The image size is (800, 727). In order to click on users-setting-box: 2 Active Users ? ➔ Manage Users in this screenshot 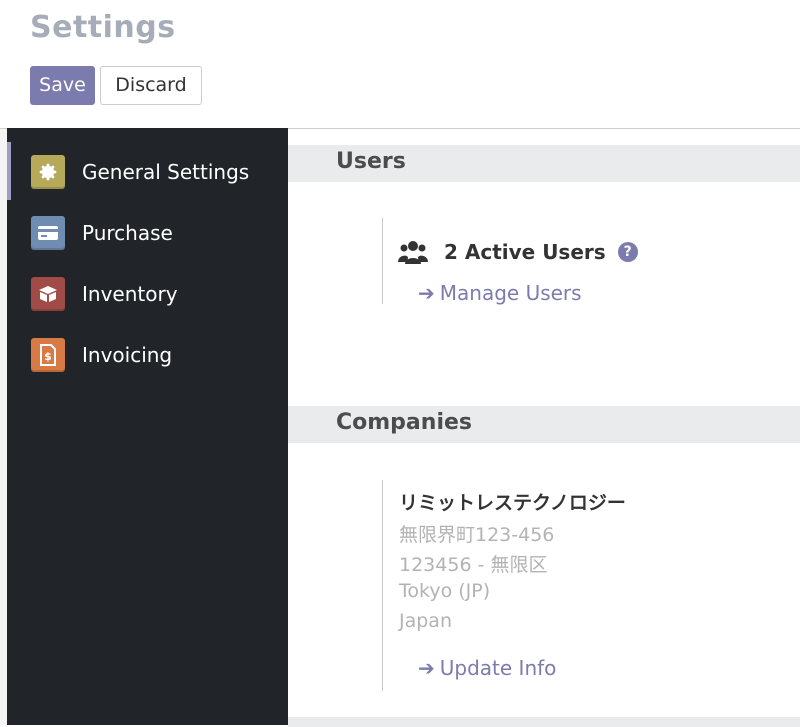, I will do `click(582, 261)`.